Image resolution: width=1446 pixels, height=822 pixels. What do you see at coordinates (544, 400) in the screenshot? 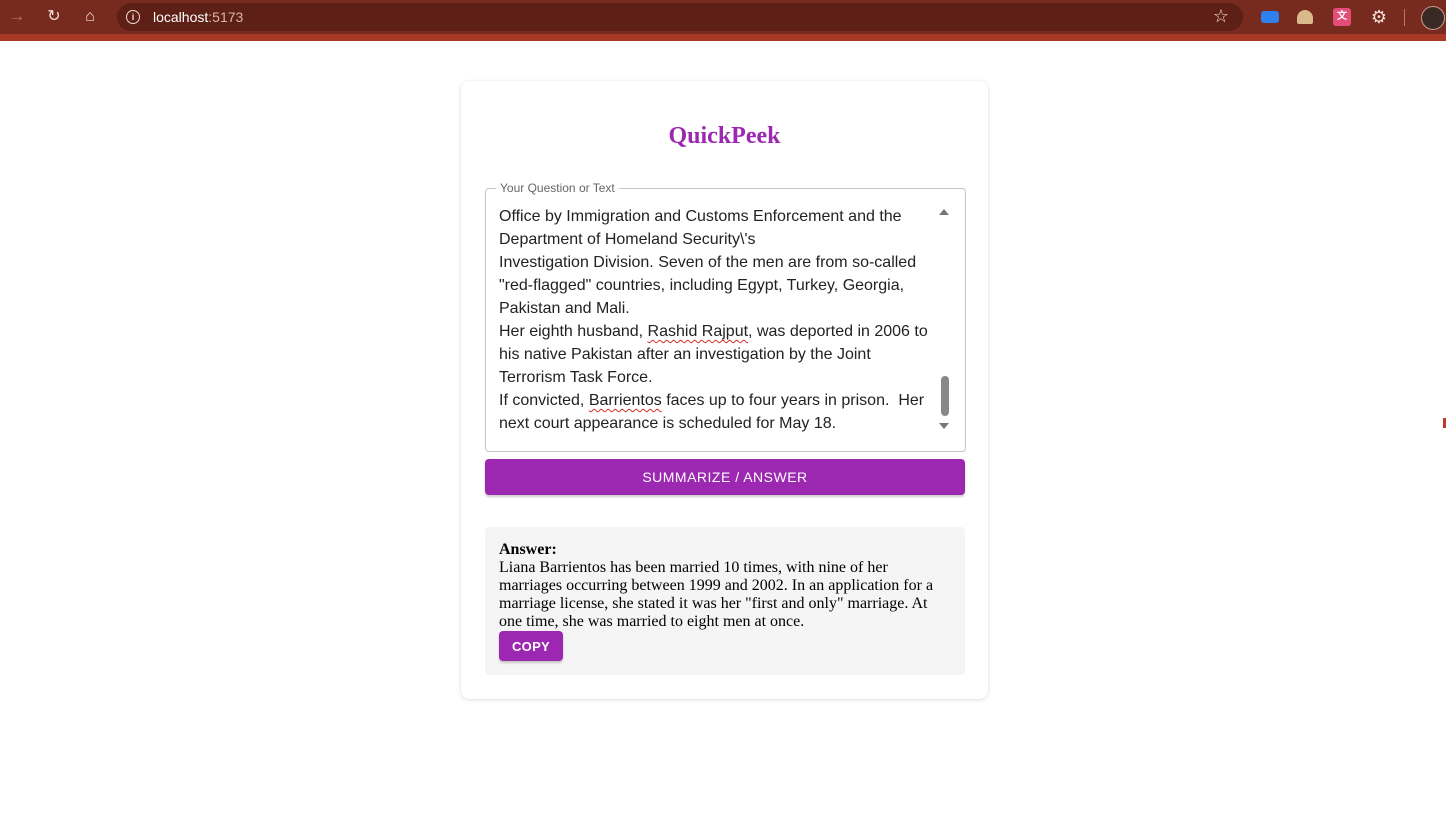
I see `text-line: If convicted,` at bounding box center [544, 400].